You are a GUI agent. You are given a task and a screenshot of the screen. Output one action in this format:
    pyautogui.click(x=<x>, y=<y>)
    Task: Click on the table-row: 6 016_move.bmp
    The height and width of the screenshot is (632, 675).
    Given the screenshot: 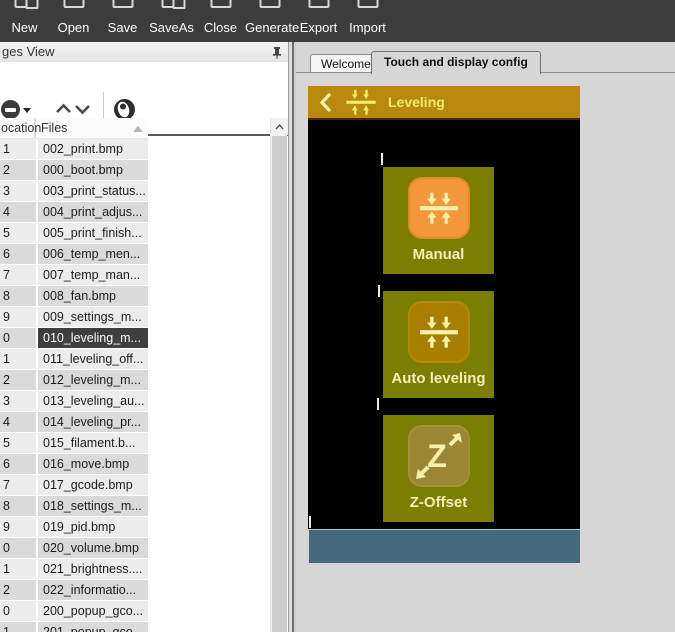 What is the action you would take?
    pyautogui.click(x=74, y=464)
    